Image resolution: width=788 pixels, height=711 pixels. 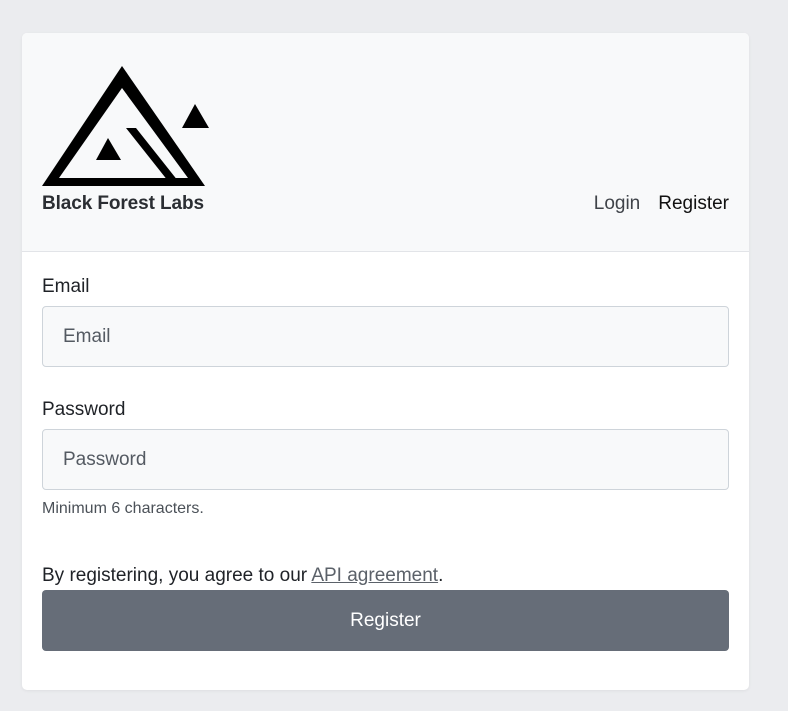 I want to click on password-input, so click(x=385, y=459).